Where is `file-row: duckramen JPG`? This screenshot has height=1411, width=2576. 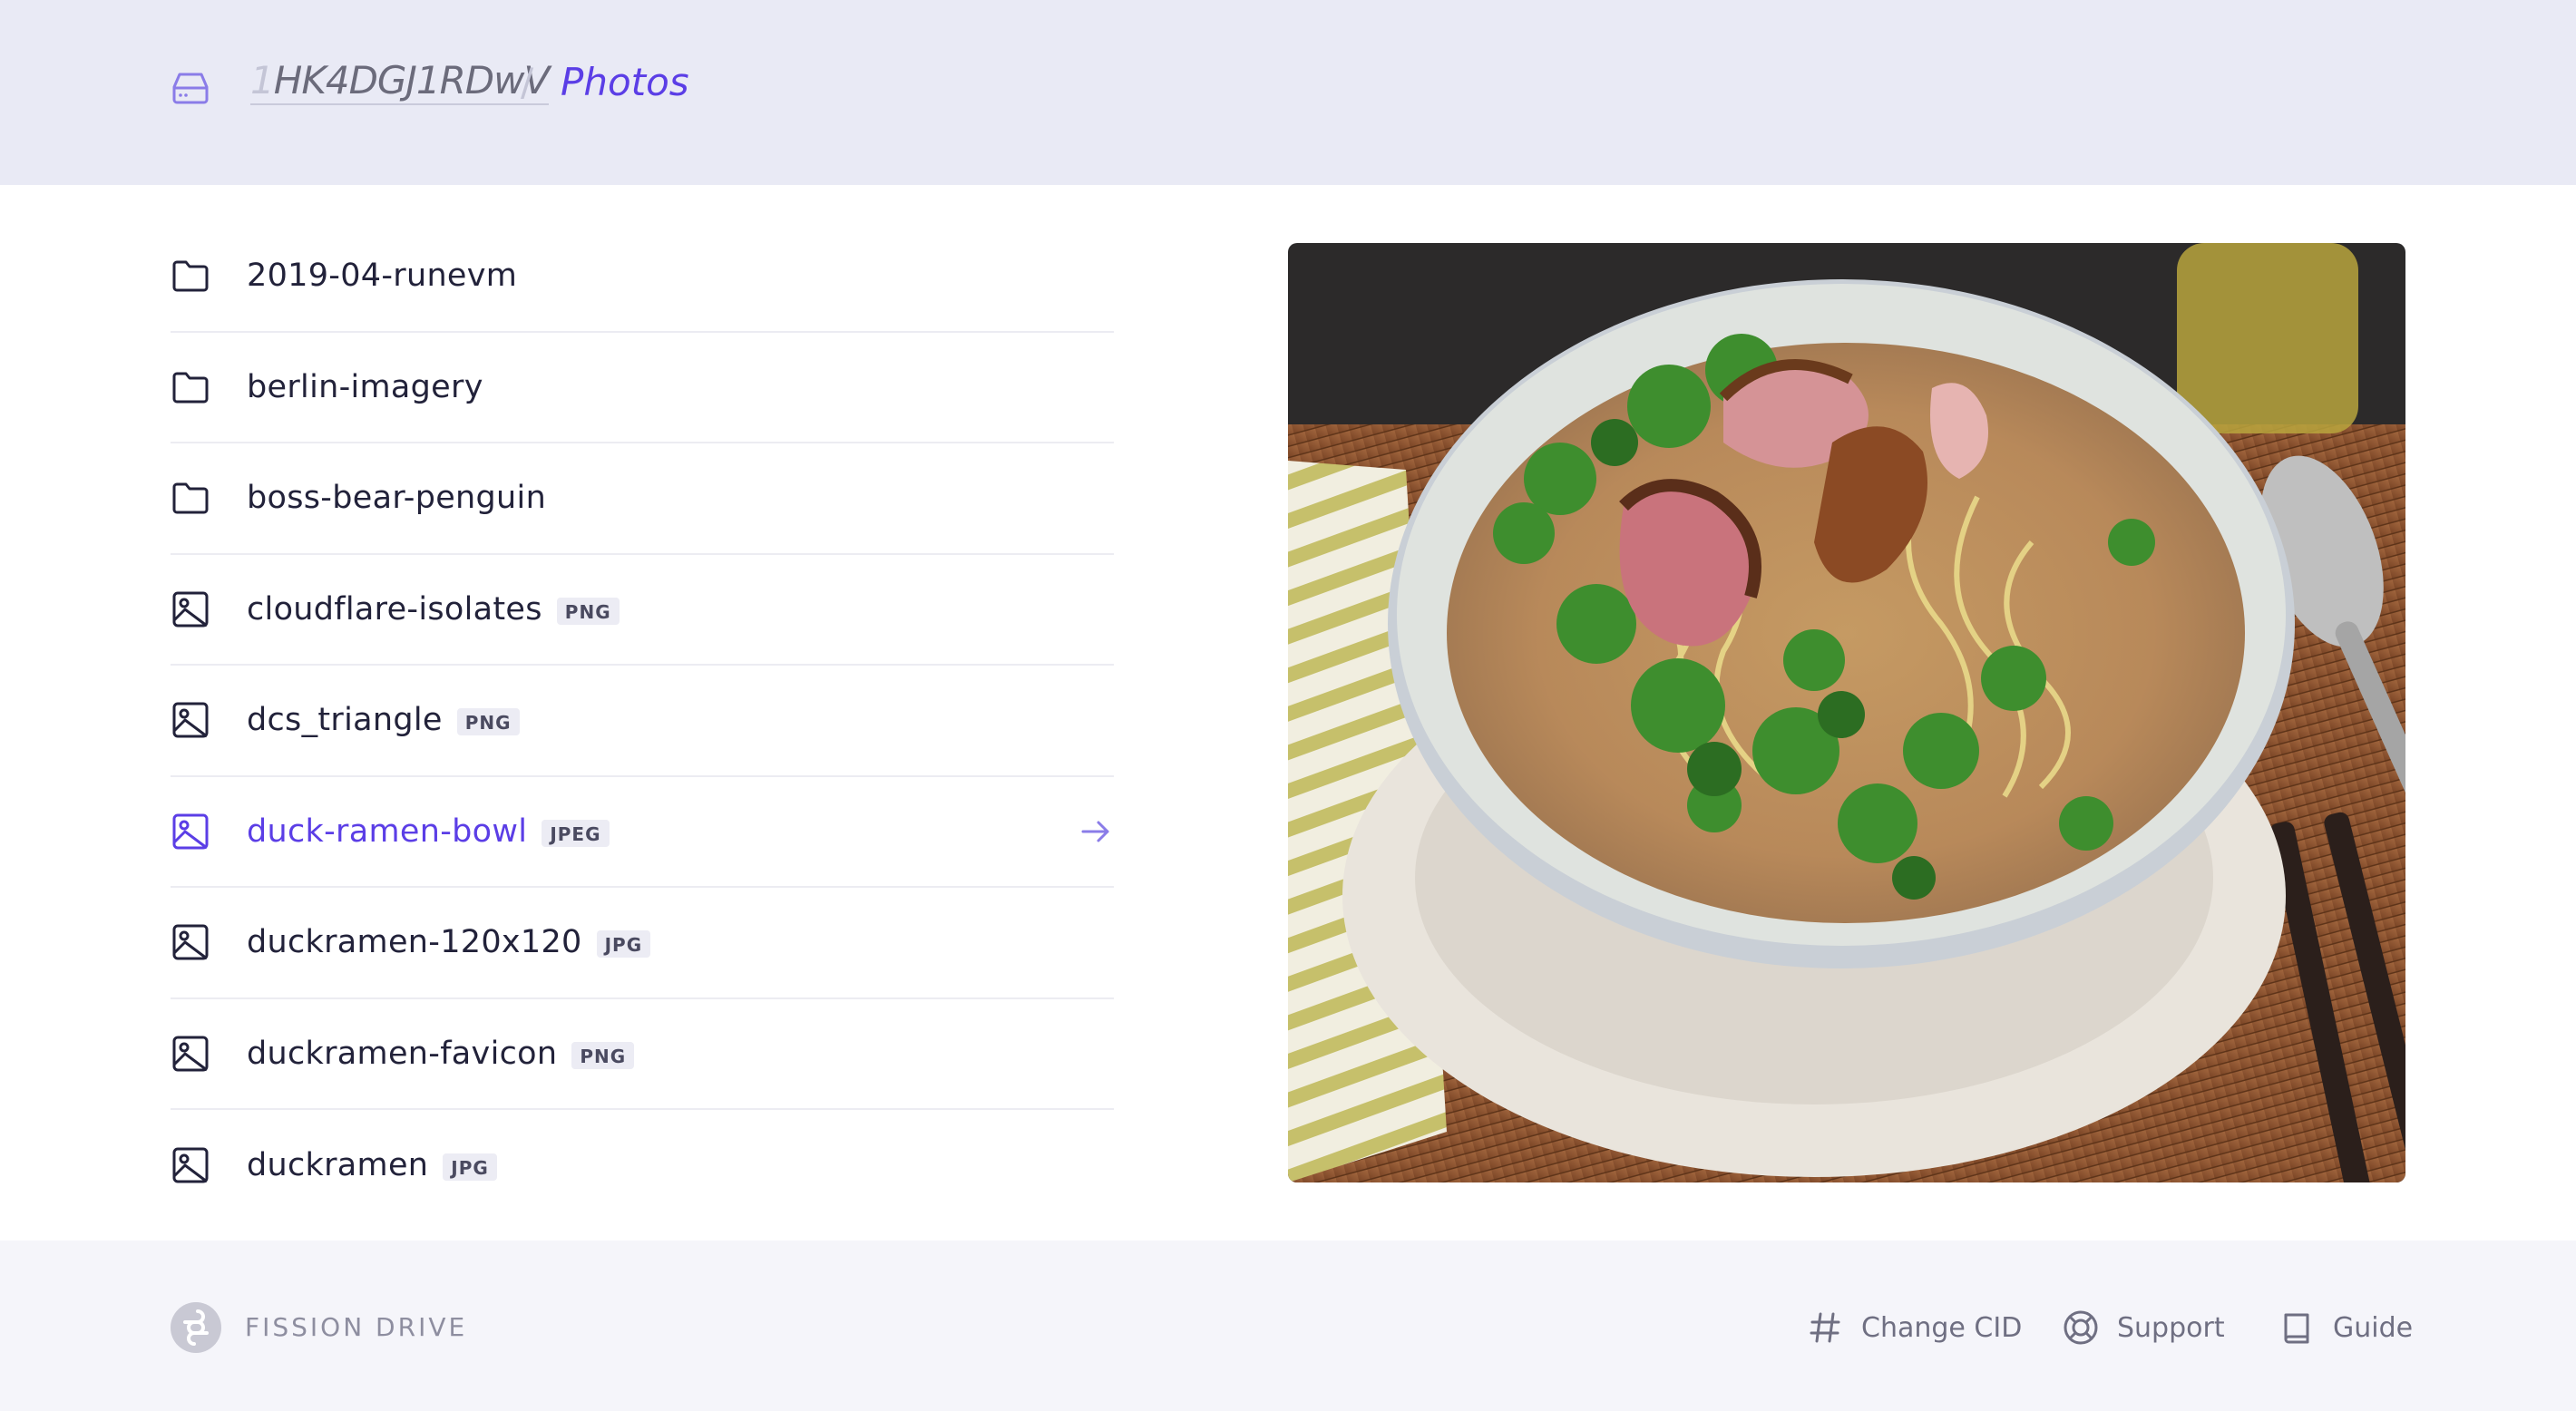
file-row: duckramen JPG is located at coordinates (642, 1165).